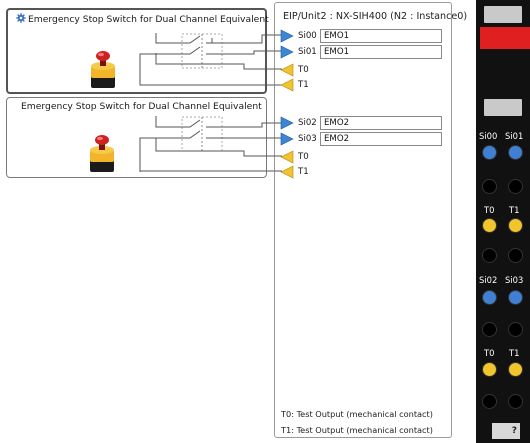 The image size is (530, 443). Describe the element at coordinates (505, 38) in the screenshot. I see `terminal-status-led` at that location.